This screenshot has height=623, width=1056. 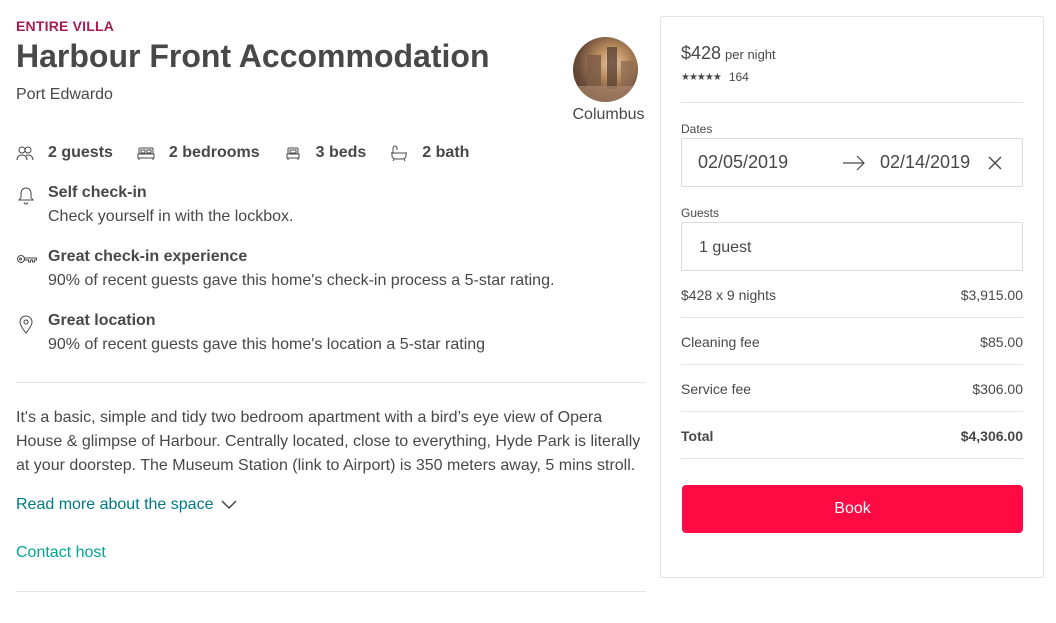 What do you see at coordinates (341, 152) in the screenshot?
I see `amenity-label: 3 beds` at bounding box center [341, 152].